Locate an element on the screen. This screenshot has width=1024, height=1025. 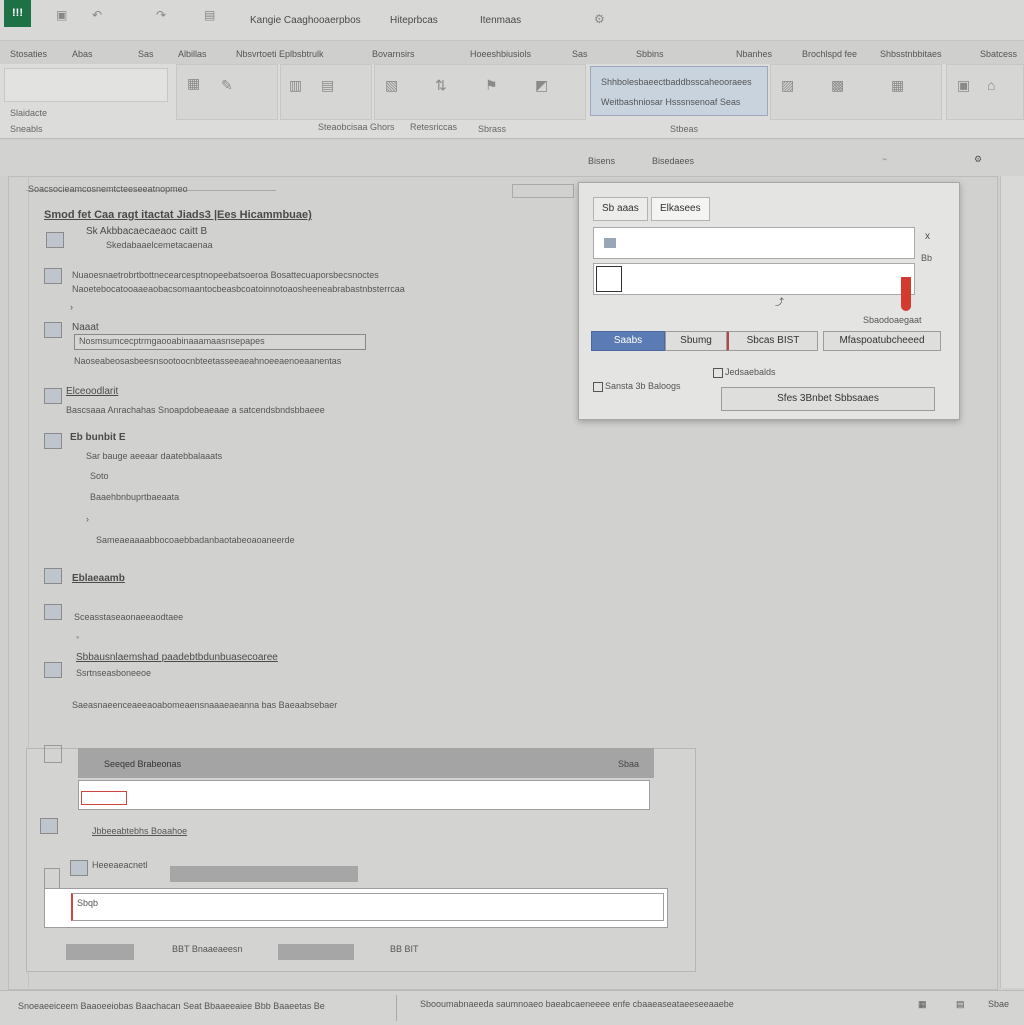
lower-input-2-inner: Sbqb is located at coordinates (367, 907).